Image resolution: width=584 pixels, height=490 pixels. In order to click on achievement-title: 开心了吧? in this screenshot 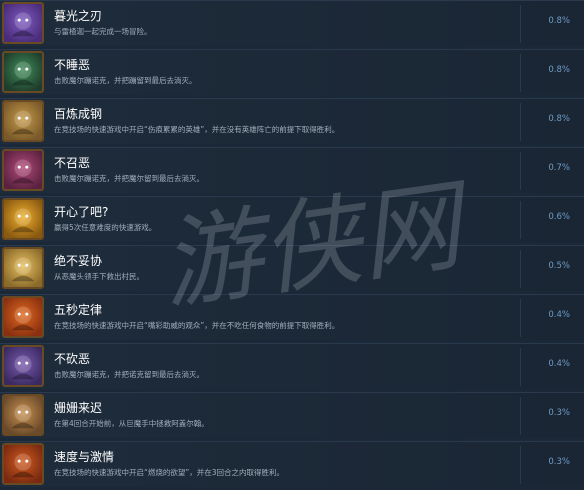, I will do `click(81, 212)`.